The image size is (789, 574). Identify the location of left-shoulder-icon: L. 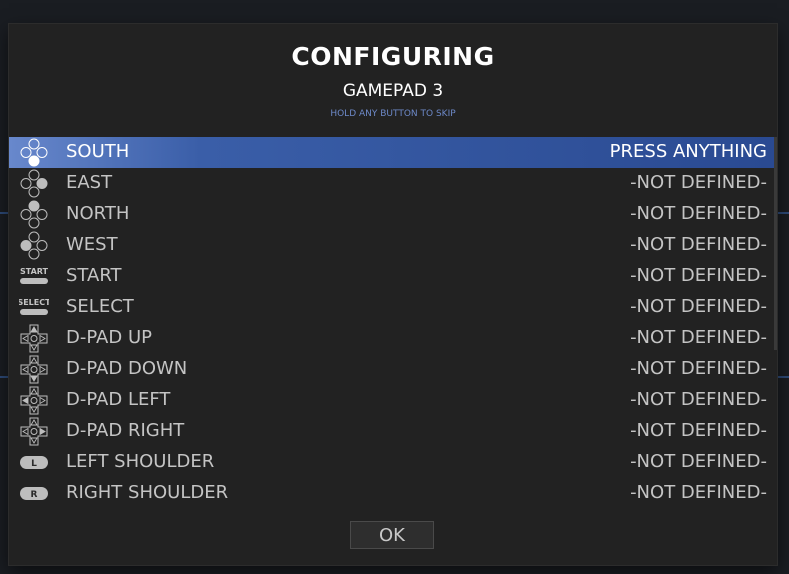
(34, 462).